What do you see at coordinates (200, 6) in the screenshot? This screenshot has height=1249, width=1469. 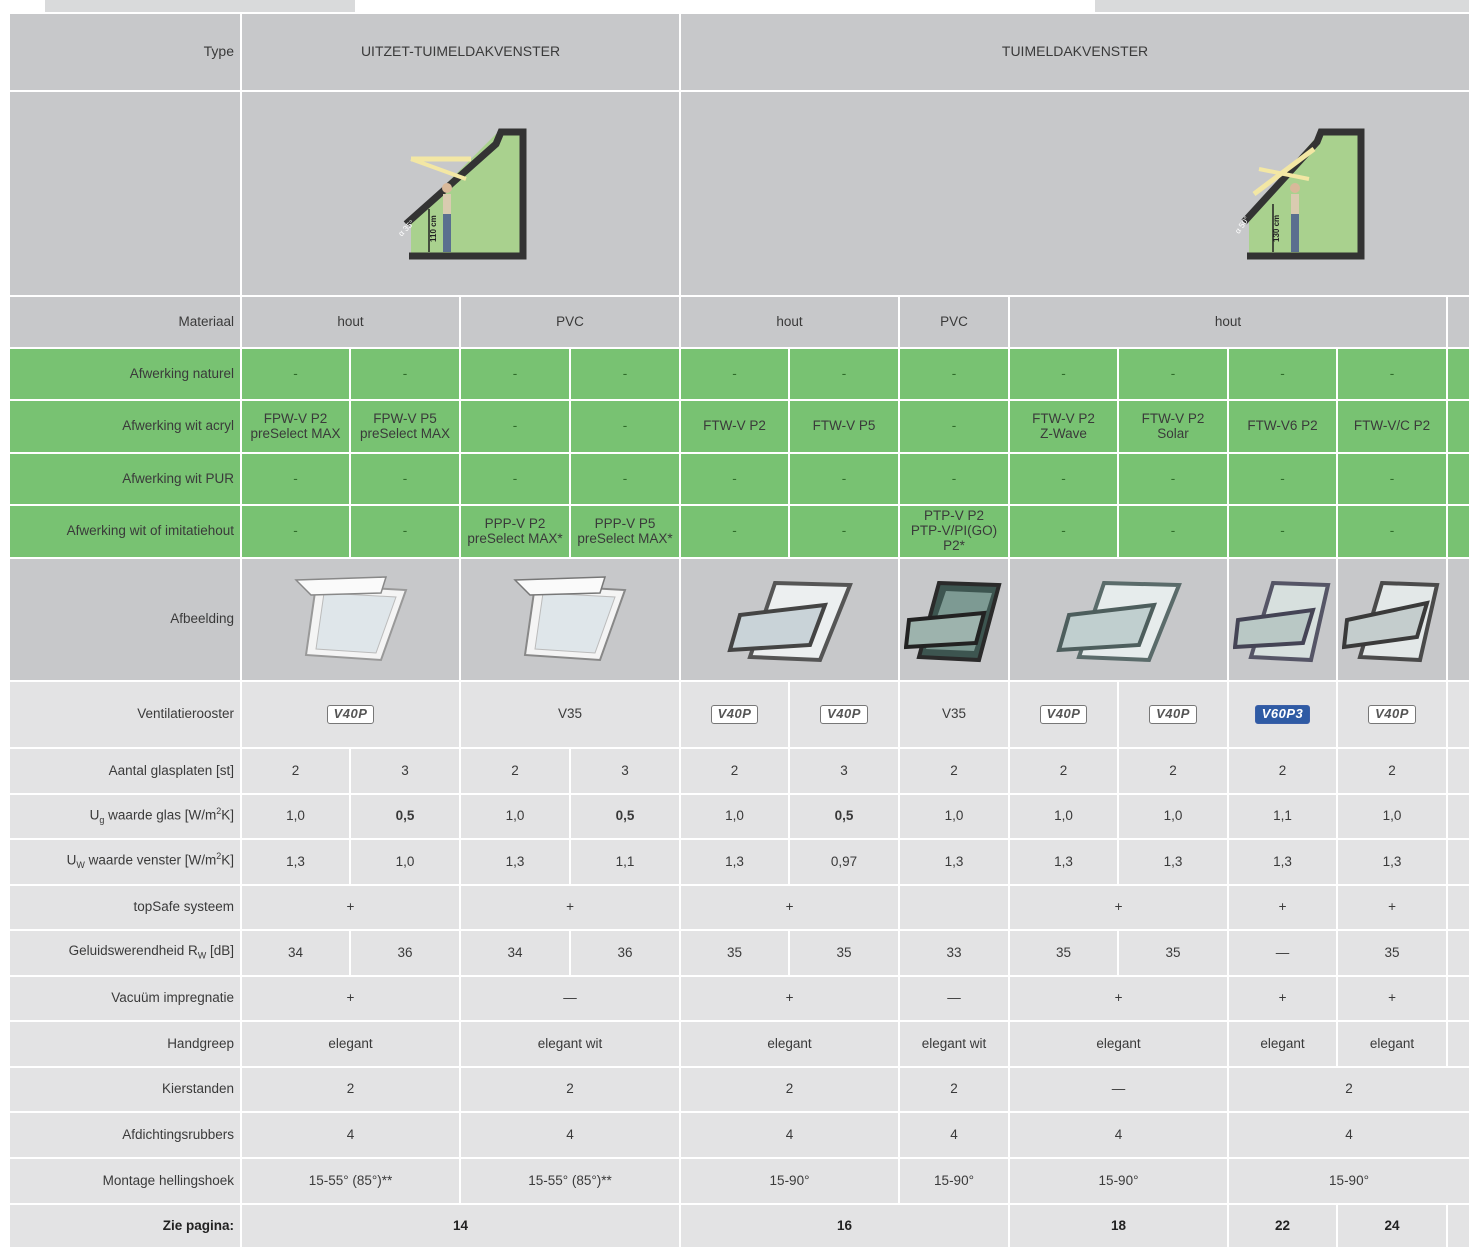 I see `top-tab-left` at bounding box center [200, 6].